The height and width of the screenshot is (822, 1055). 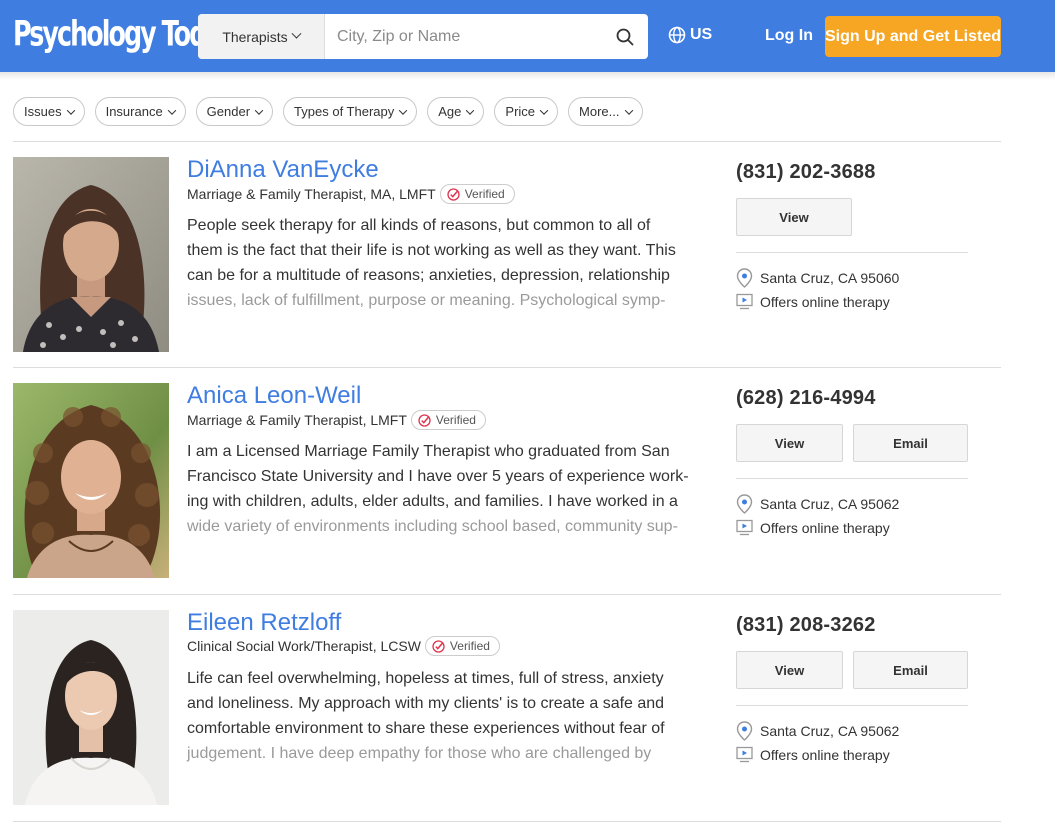 What do you see at coordinates (304, 646) in the screenshot?
I see `credentials-text: Clinical Social Work/Therapist, LCSW` at bounding box center [304, 646].